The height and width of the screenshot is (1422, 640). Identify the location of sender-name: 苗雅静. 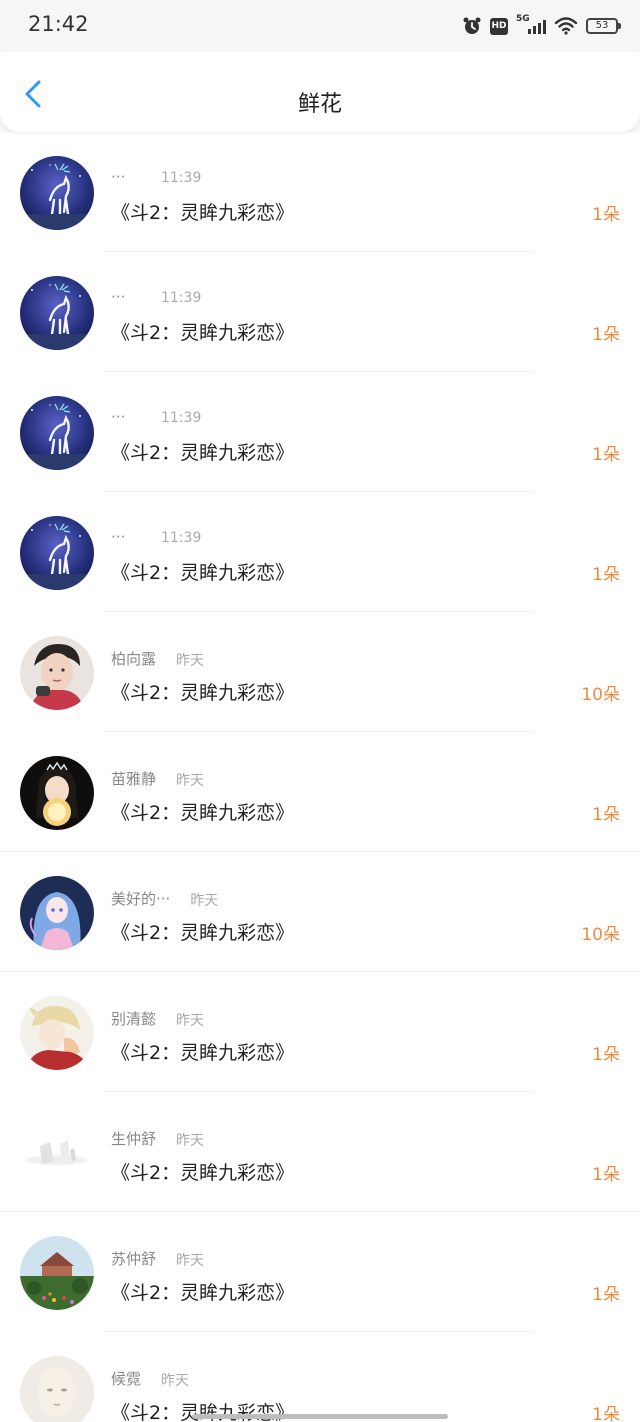
(134, 779).